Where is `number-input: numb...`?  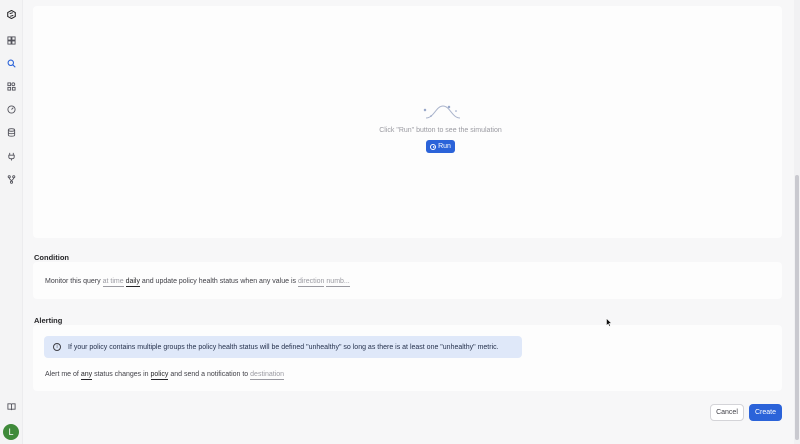 number-input: numb... is located at coordinates (338, 282).